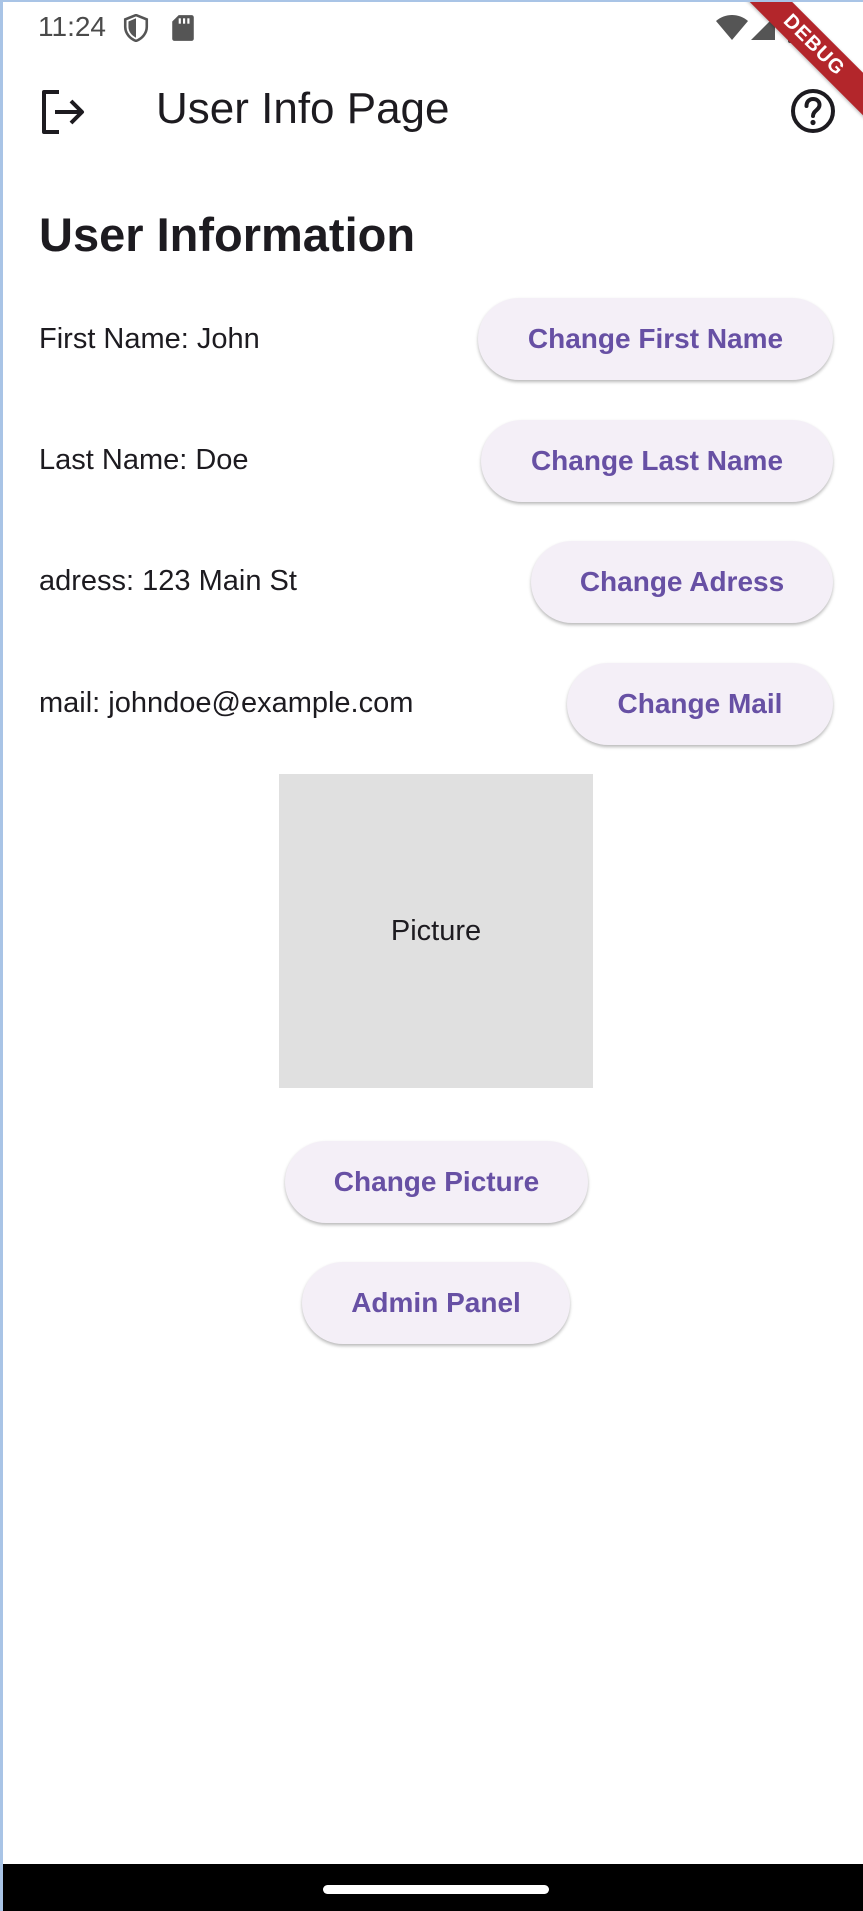 This screenshot has height=1911, width=863. Describe the element at coordinates (655, 339) in the screenshot. I see `change-first-name-button: Change First Name` at that location.